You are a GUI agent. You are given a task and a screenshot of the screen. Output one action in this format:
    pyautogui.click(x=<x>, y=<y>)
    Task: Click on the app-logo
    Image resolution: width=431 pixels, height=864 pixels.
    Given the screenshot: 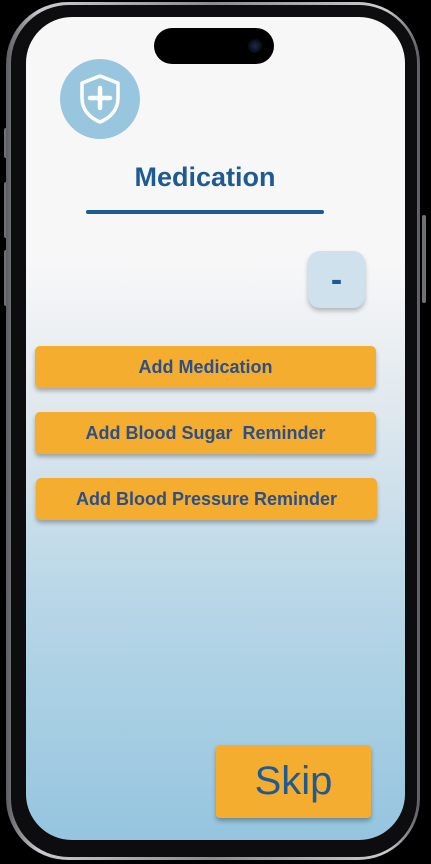 What is the action you would take?
    pyautogui.click(x=100, y=99)
    